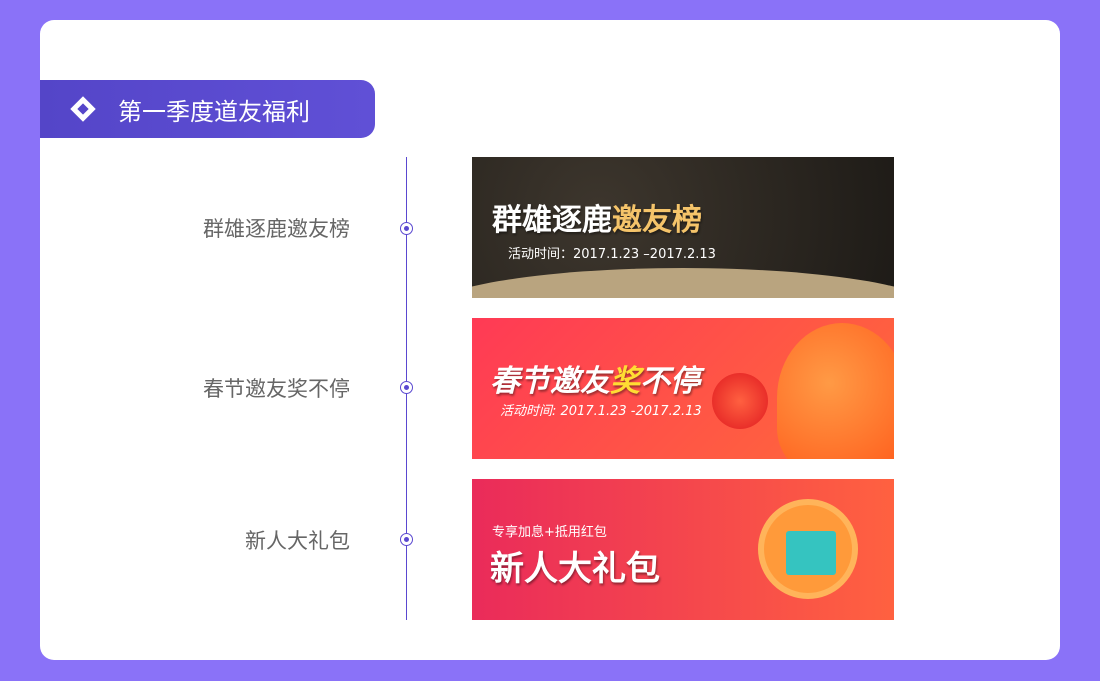 The width and height of the screenshot is (1100, 681). Describe the element at coordinates (575, 569) in the screenshot. I see `banner-title: 新人大礼包` at that location.